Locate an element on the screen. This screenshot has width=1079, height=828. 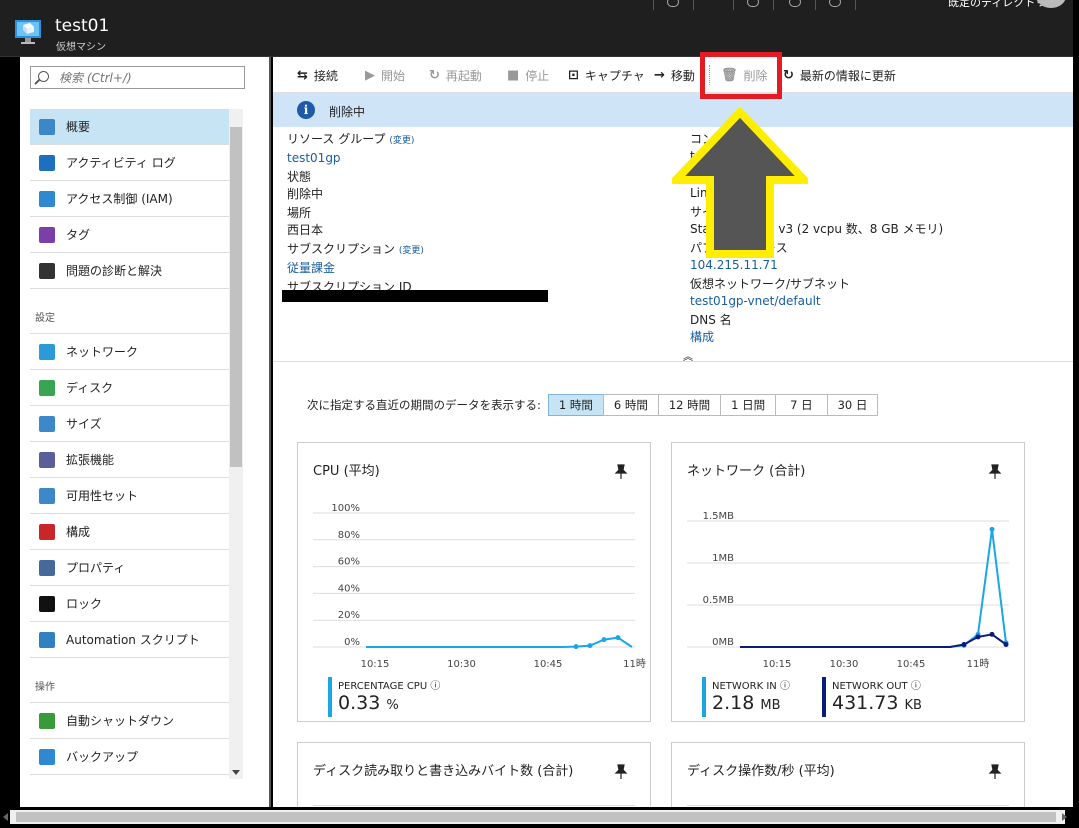
range-6h-button: 6 時間 is located at coordinates (630, 405).